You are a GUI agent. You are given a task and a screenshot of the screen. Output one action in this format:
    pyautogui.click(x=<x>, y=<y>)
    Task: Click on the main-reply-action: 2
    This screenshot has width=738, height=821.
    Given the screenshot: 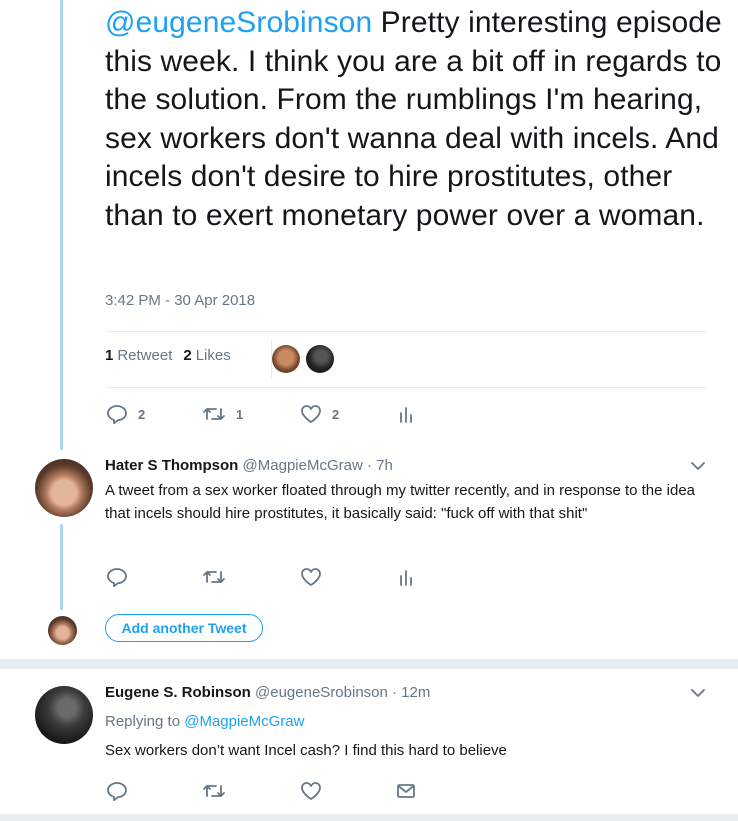 What is the action you would take?
    pyautogui.click(x=125, y=414)
    